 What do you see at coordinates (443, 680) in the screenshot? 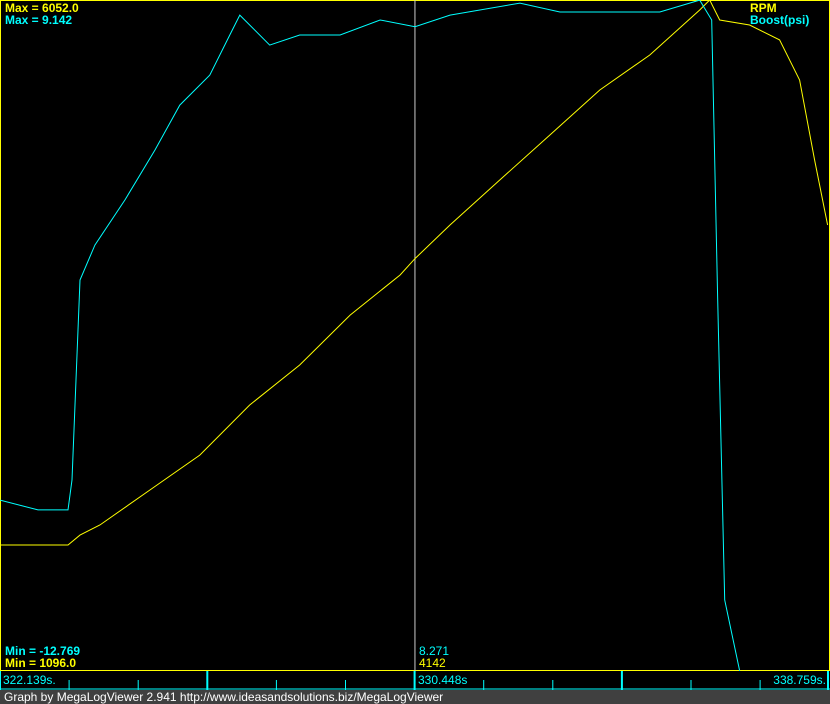
I see `time-cursor-label: 330.448s` at bounding box center [443, 680].